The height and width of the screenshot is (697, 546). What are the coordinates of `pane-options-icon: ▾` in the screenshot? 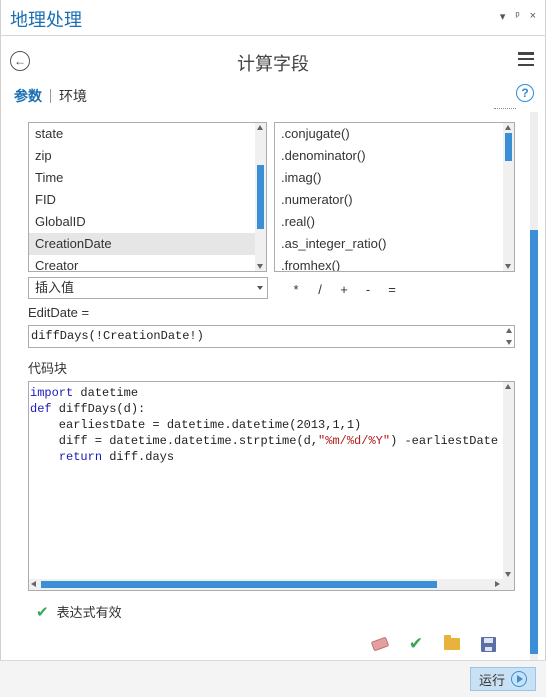 It's located at (503, 16).